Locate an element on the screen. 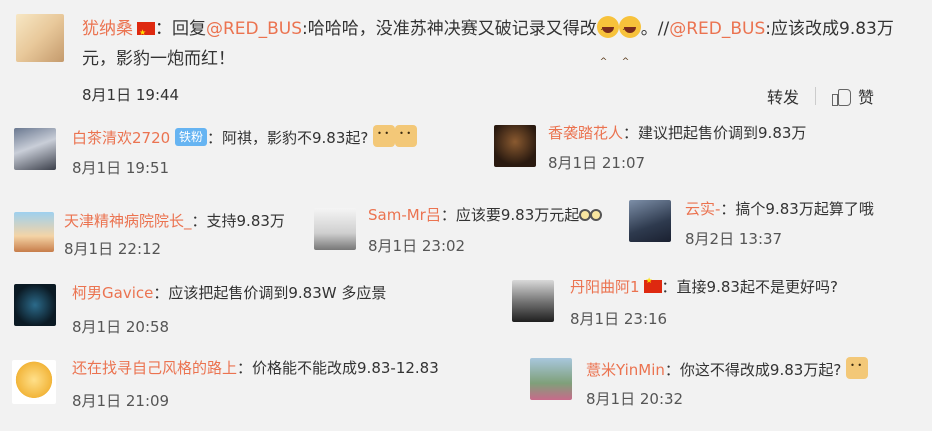 This screenshot has width=932, height=431. timestamp: 8月1日 20:58 is located at coordinates (121, 327).